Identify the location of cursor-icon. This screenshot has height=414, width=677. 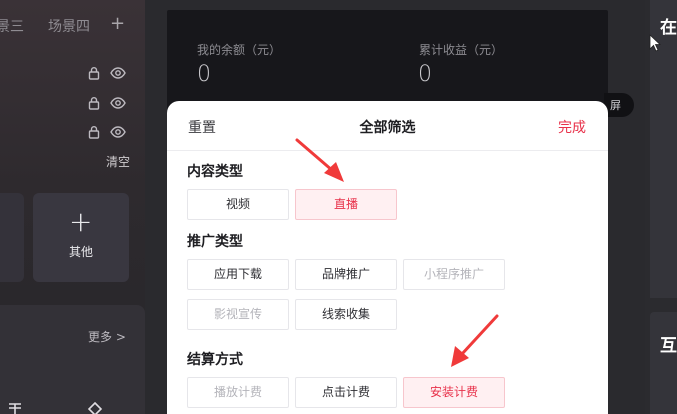
(655, 43).